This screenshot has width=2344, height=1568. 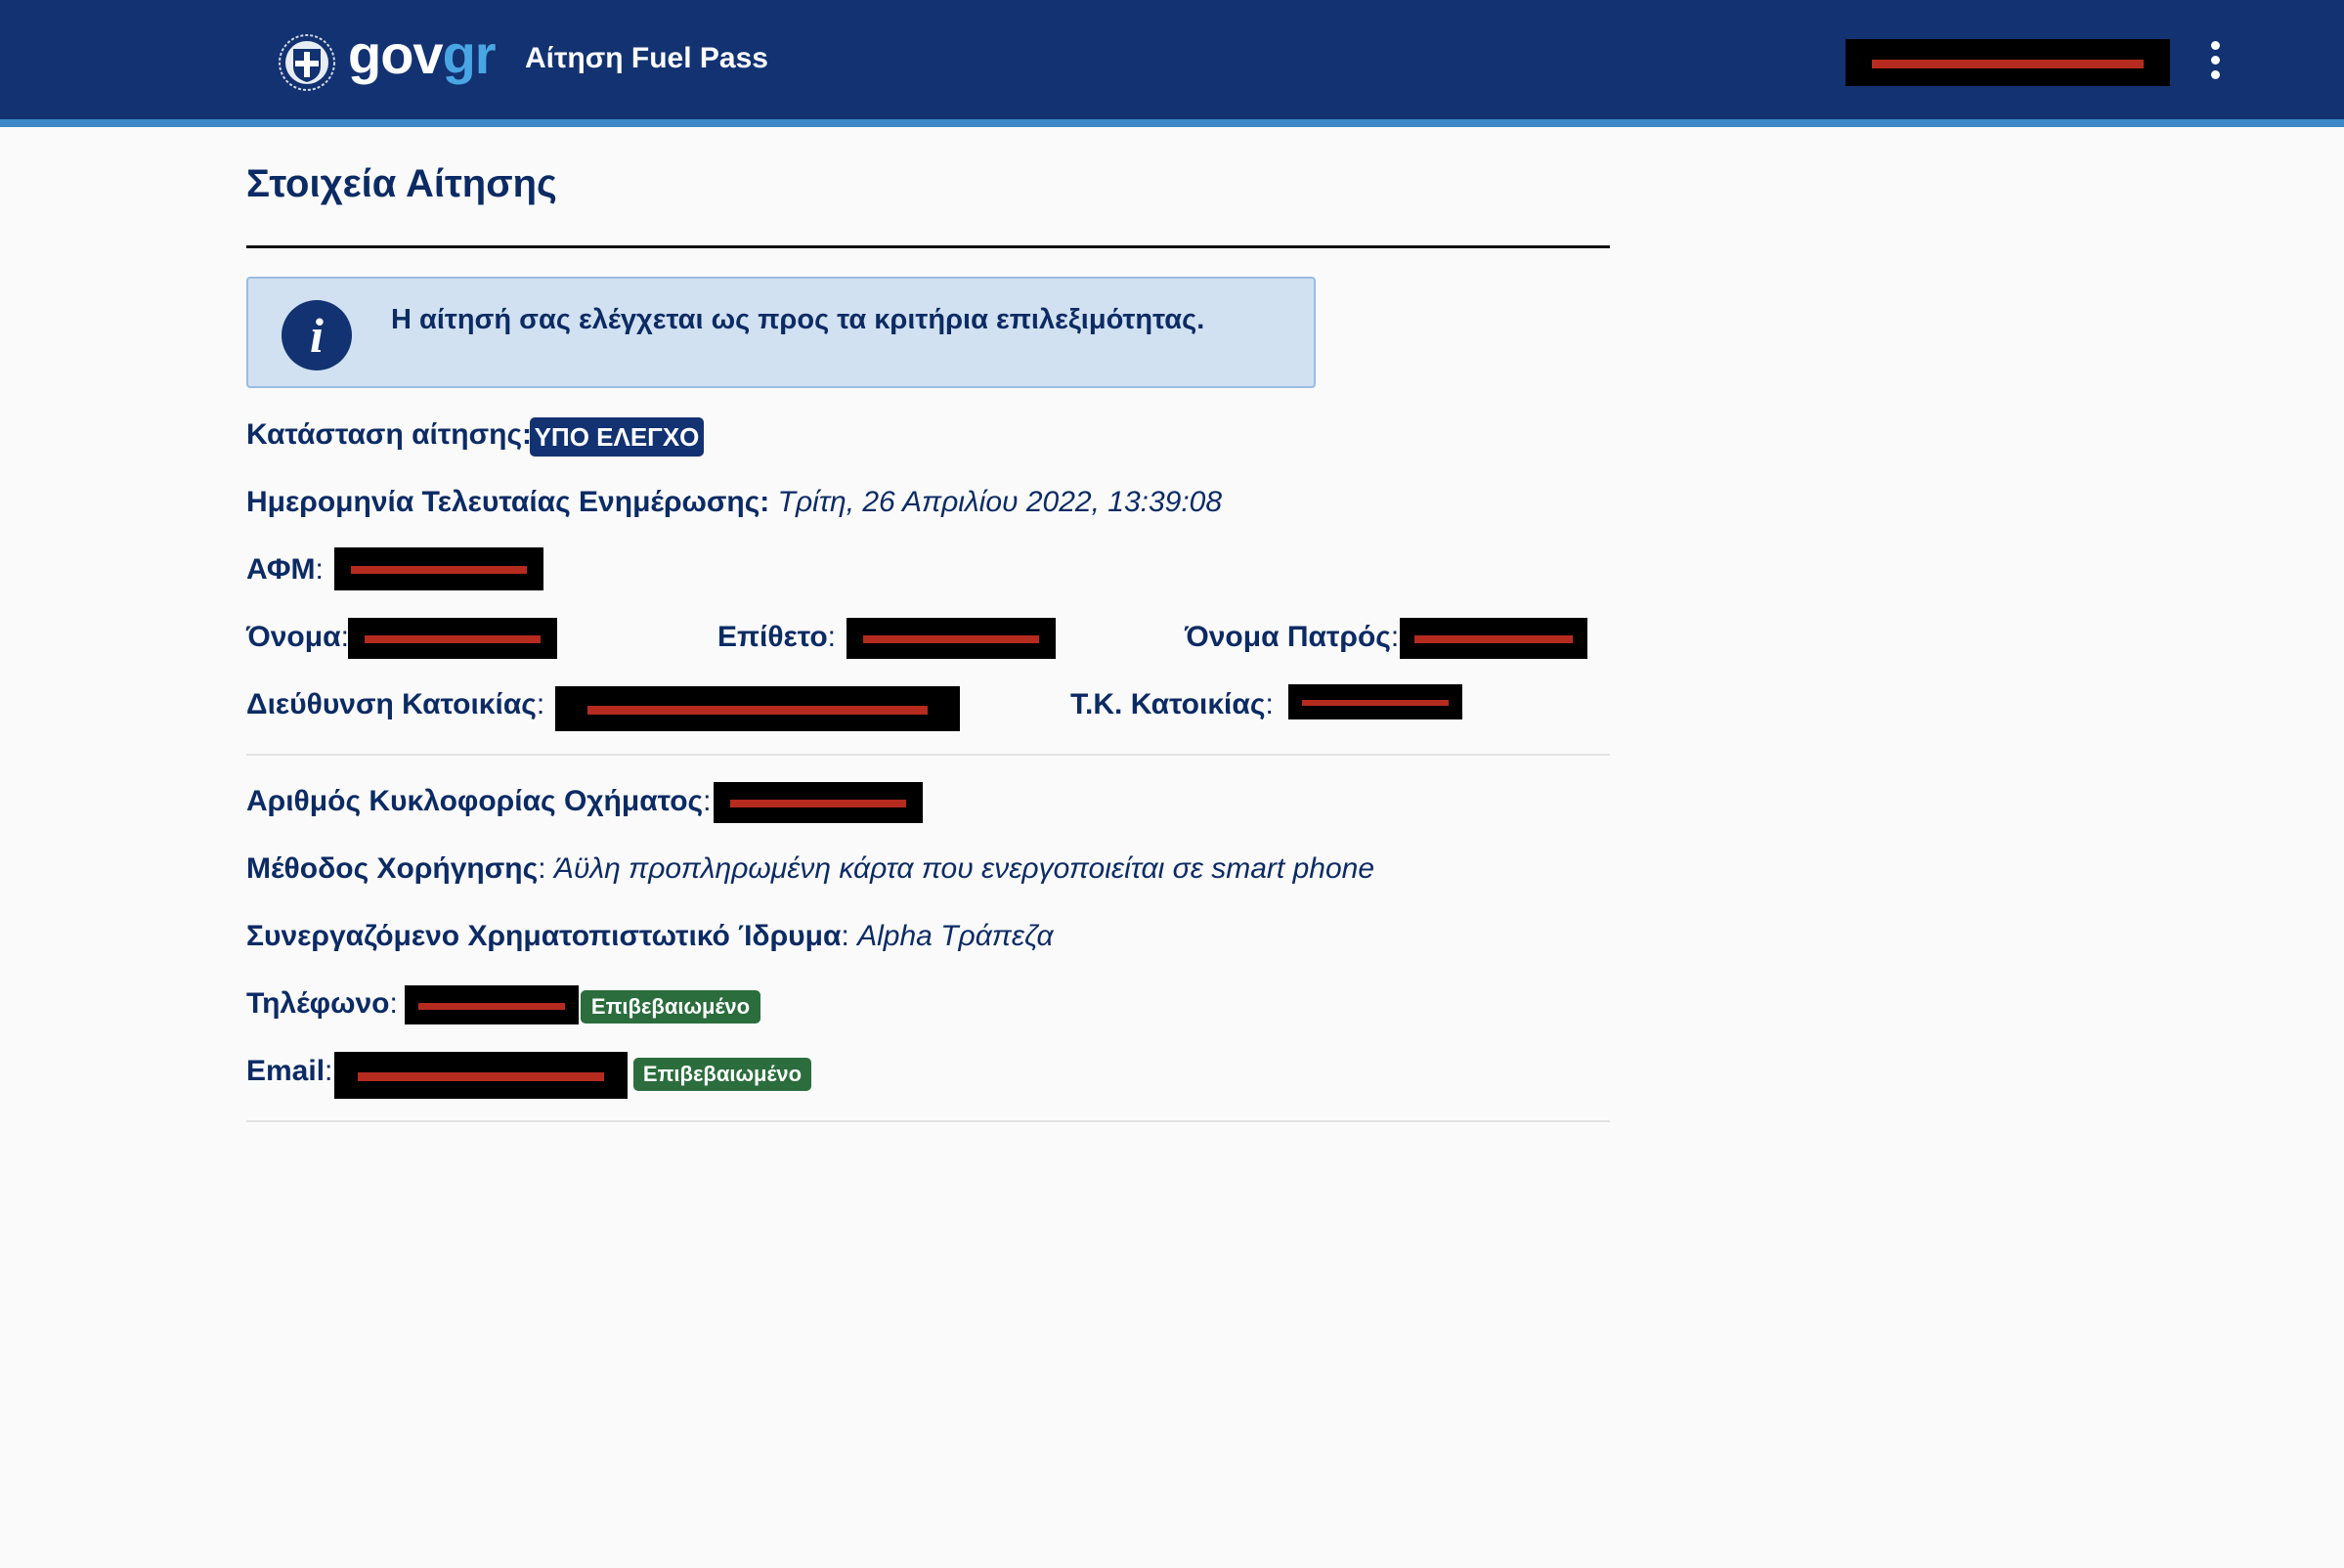 What do you see at coordinates (317, 335) in the screenshot?
I see `info-icon: i` at bounding box center [317, 335].